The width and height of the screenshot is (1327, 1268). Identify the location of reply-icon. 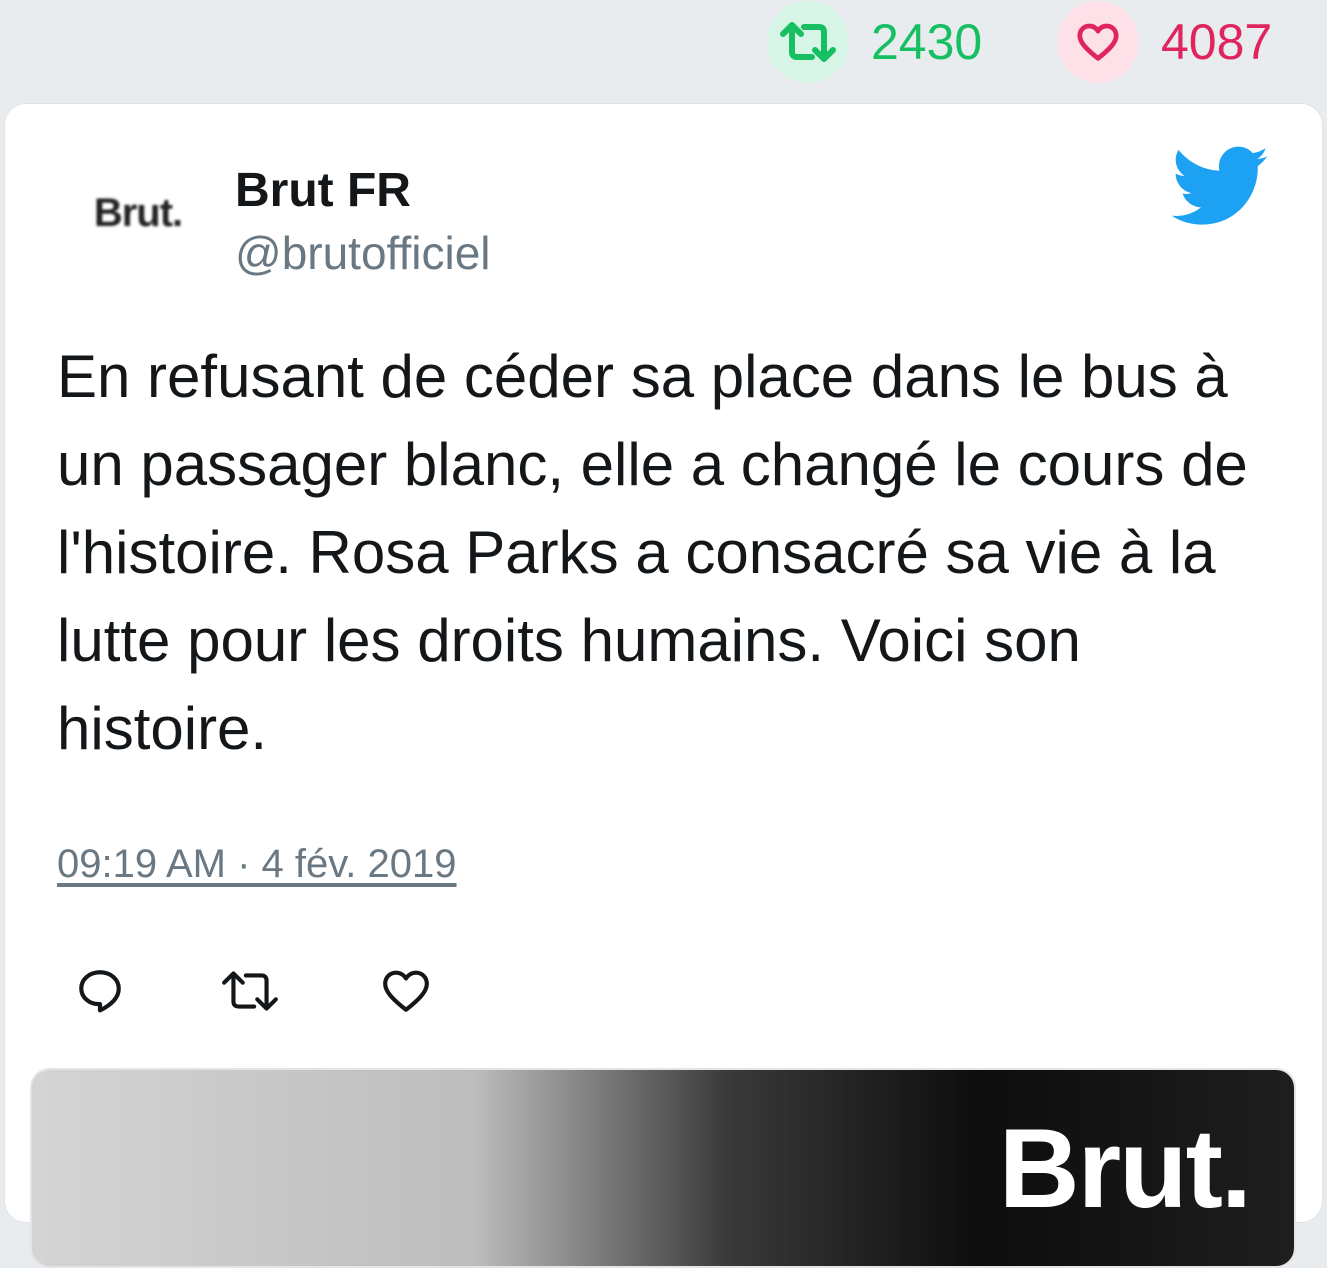
(100, 991).